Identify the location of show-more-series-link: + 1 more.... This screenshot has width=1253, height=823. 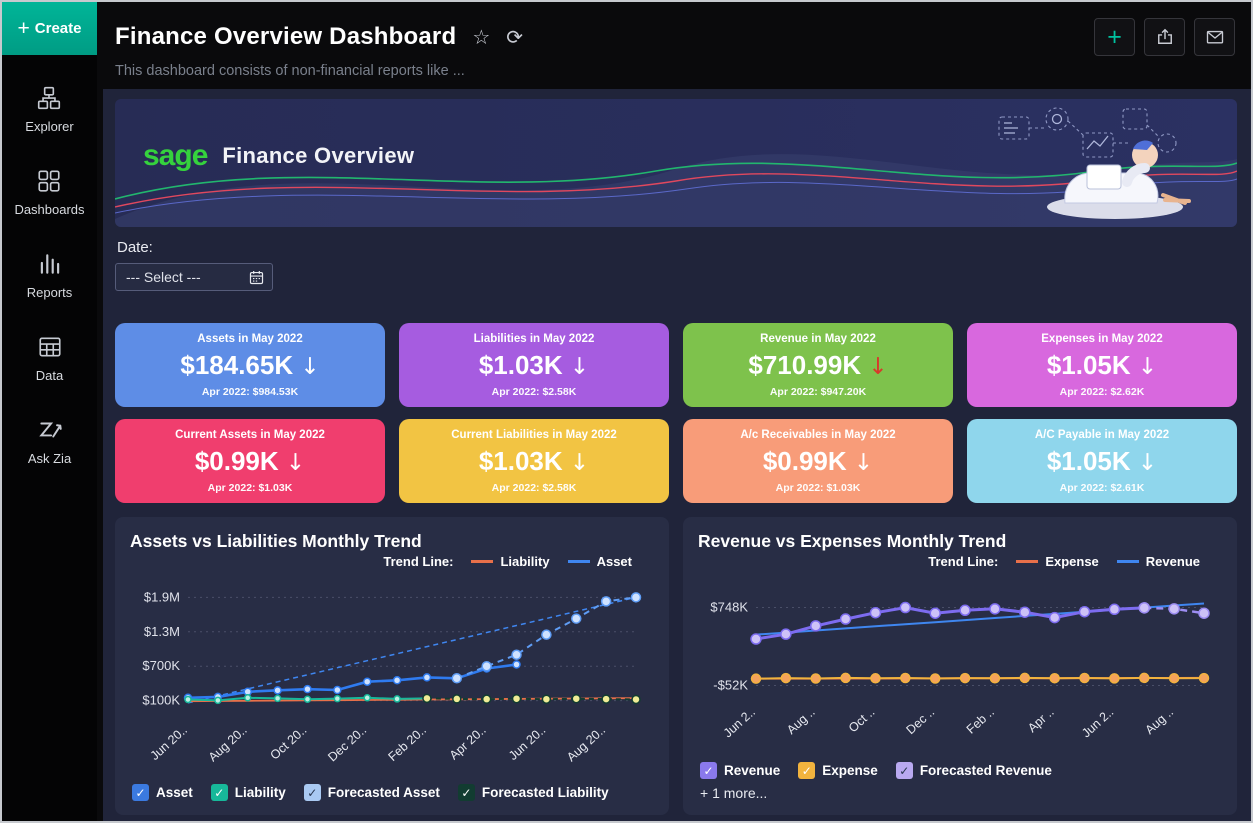
(961, 793).